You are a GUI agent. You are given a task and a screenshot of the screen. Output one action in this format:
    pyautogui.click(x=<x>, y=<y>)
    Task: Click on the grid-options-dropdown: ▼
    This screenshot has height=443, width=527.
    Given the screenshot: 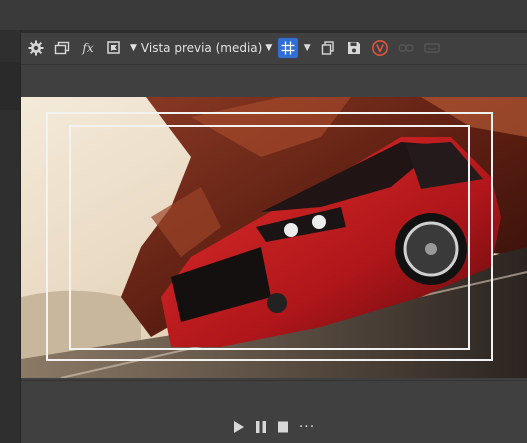 What is the action you would take?
    pyautogui.click(x=307, y=48)
    